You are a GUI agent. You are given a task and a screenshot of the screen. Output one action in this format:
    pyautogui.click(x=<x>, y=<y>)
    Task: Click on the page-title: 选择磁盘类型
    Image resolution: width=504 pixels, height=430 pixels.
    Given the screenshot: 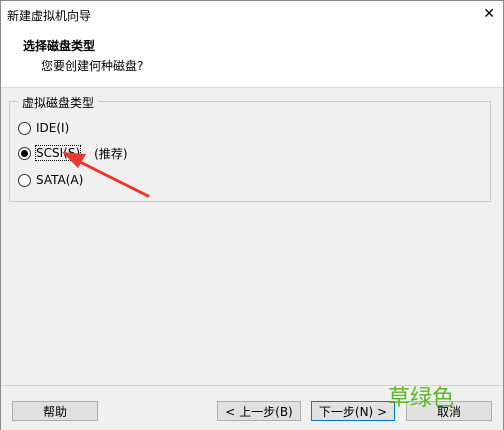 What is the action you would take?
    pyautogui.click(x=59, y=46)
    